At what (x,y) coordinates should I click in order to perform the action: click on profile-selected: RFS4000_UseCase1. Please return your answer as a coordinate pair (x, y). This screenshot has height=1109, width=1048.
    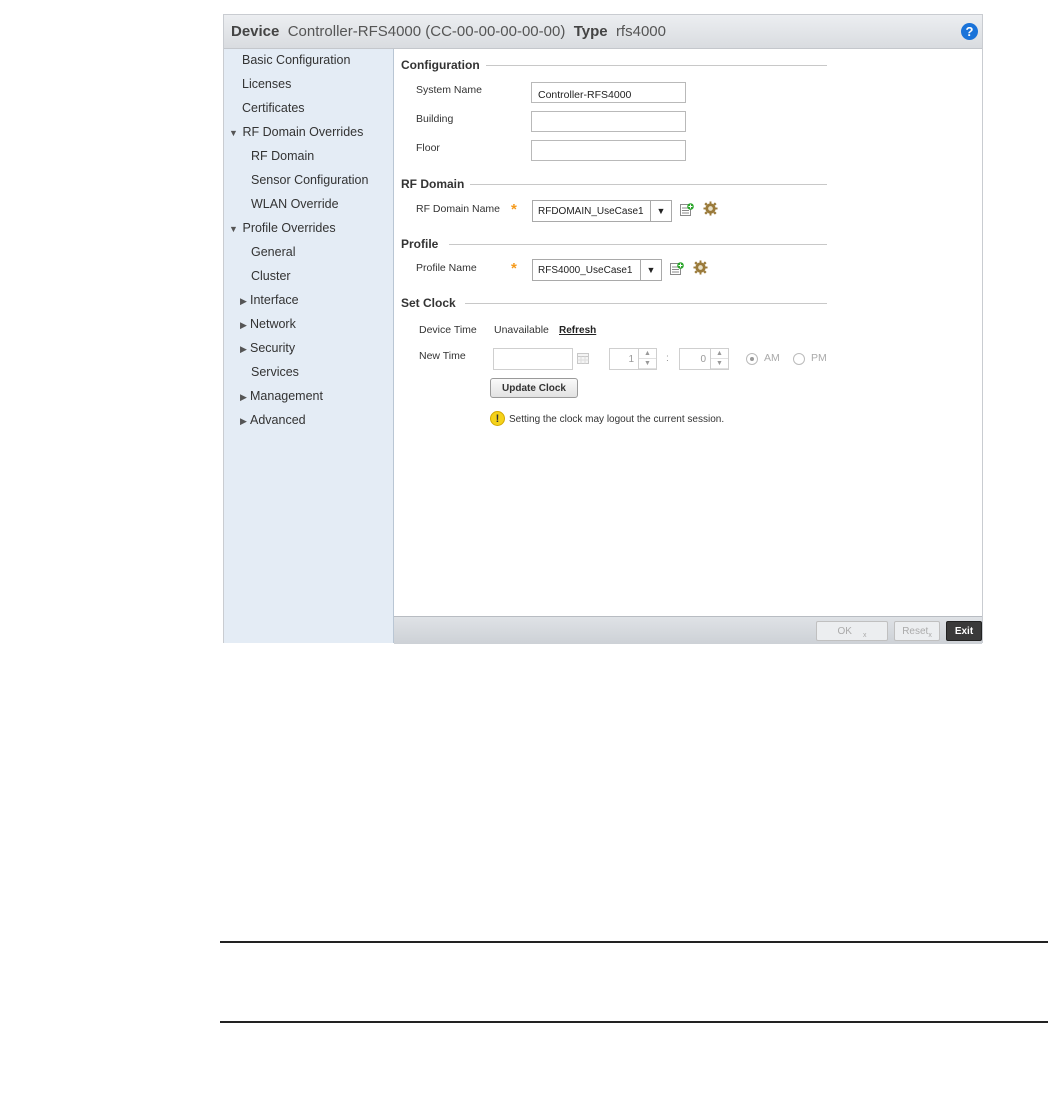
    Looking at the image, I should click on (585, 270).